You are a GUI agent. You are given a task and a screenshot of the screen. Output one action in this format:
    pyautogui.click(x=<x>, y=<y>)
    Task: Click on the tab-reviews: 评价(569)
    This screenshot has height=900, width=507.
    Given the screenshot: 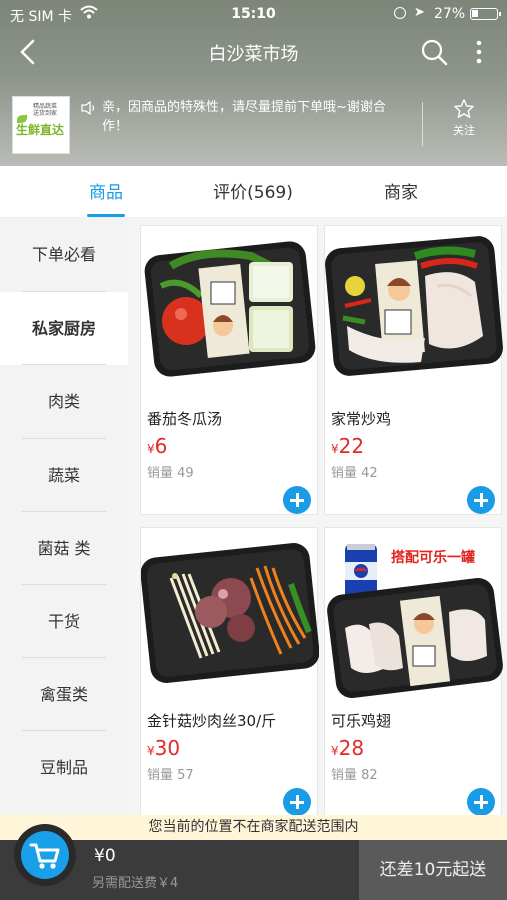 What is the action you would take?
    pyautogui.click(x=253, y=190)
    